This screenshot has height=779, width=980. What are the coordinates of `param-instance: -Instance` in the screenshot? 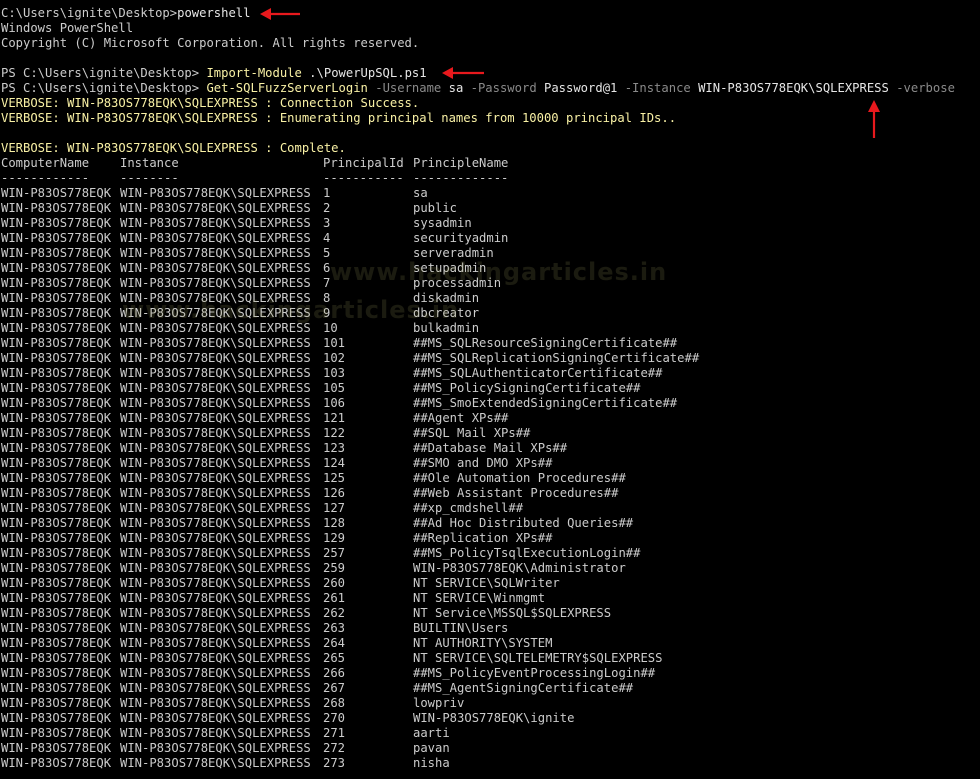 It's located at (654, 88).